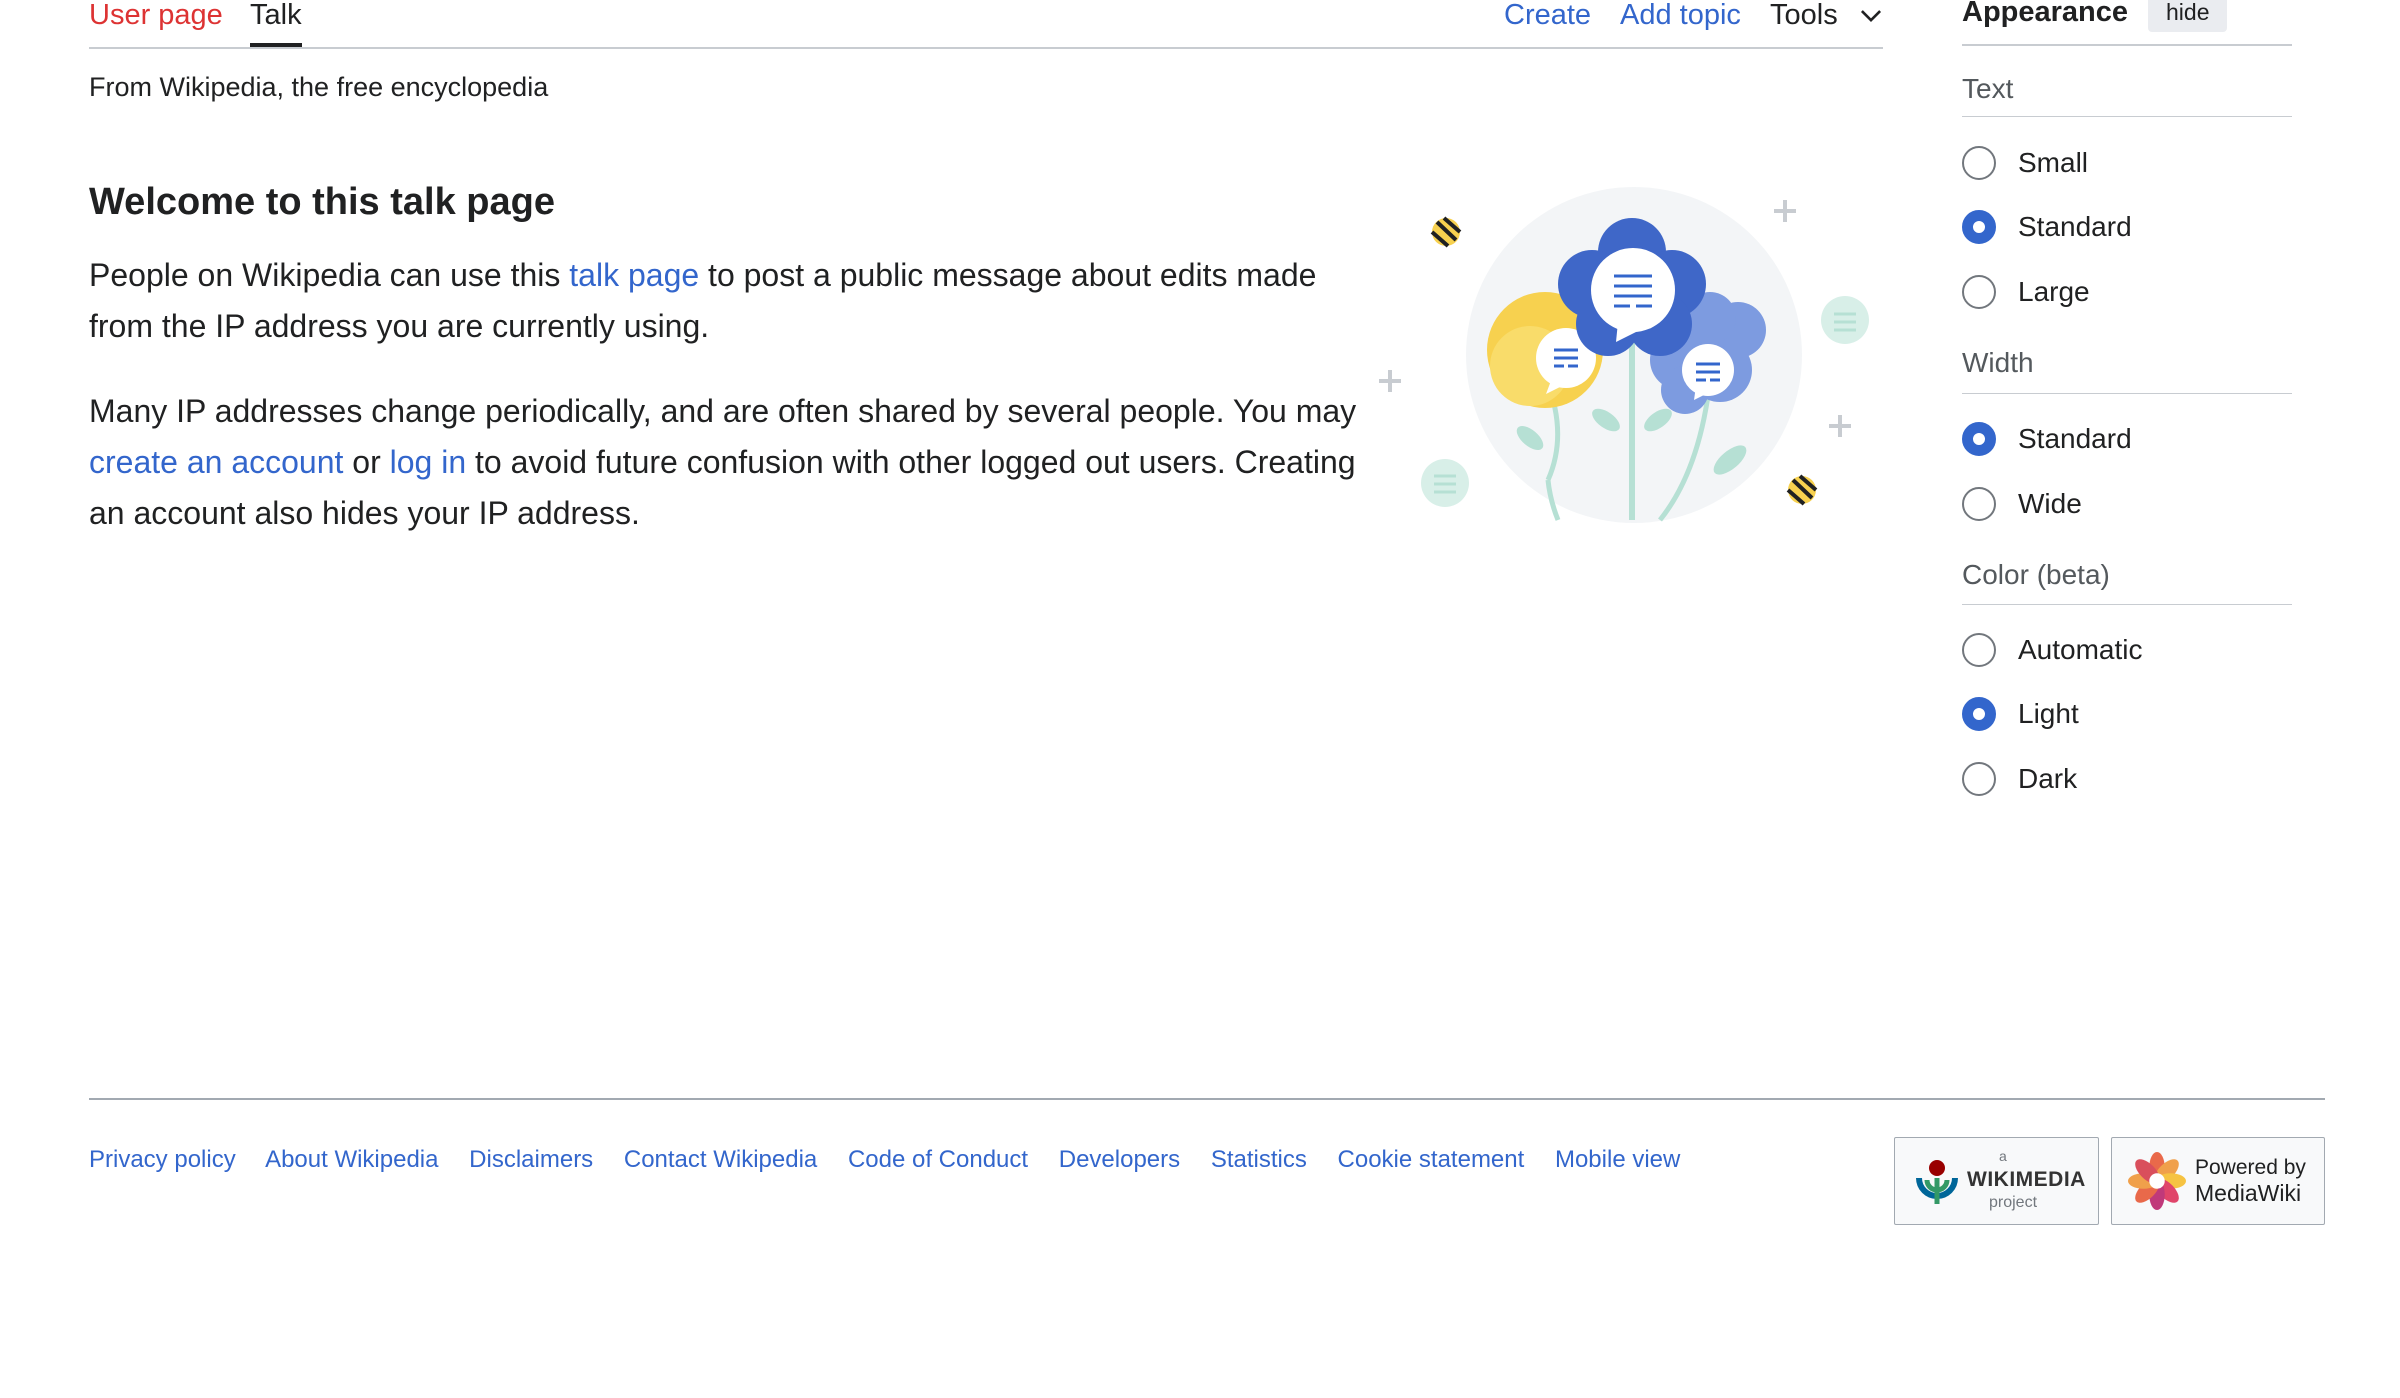  I want to click on footer-link-statistics: Statistics, so click(1259, 1159).